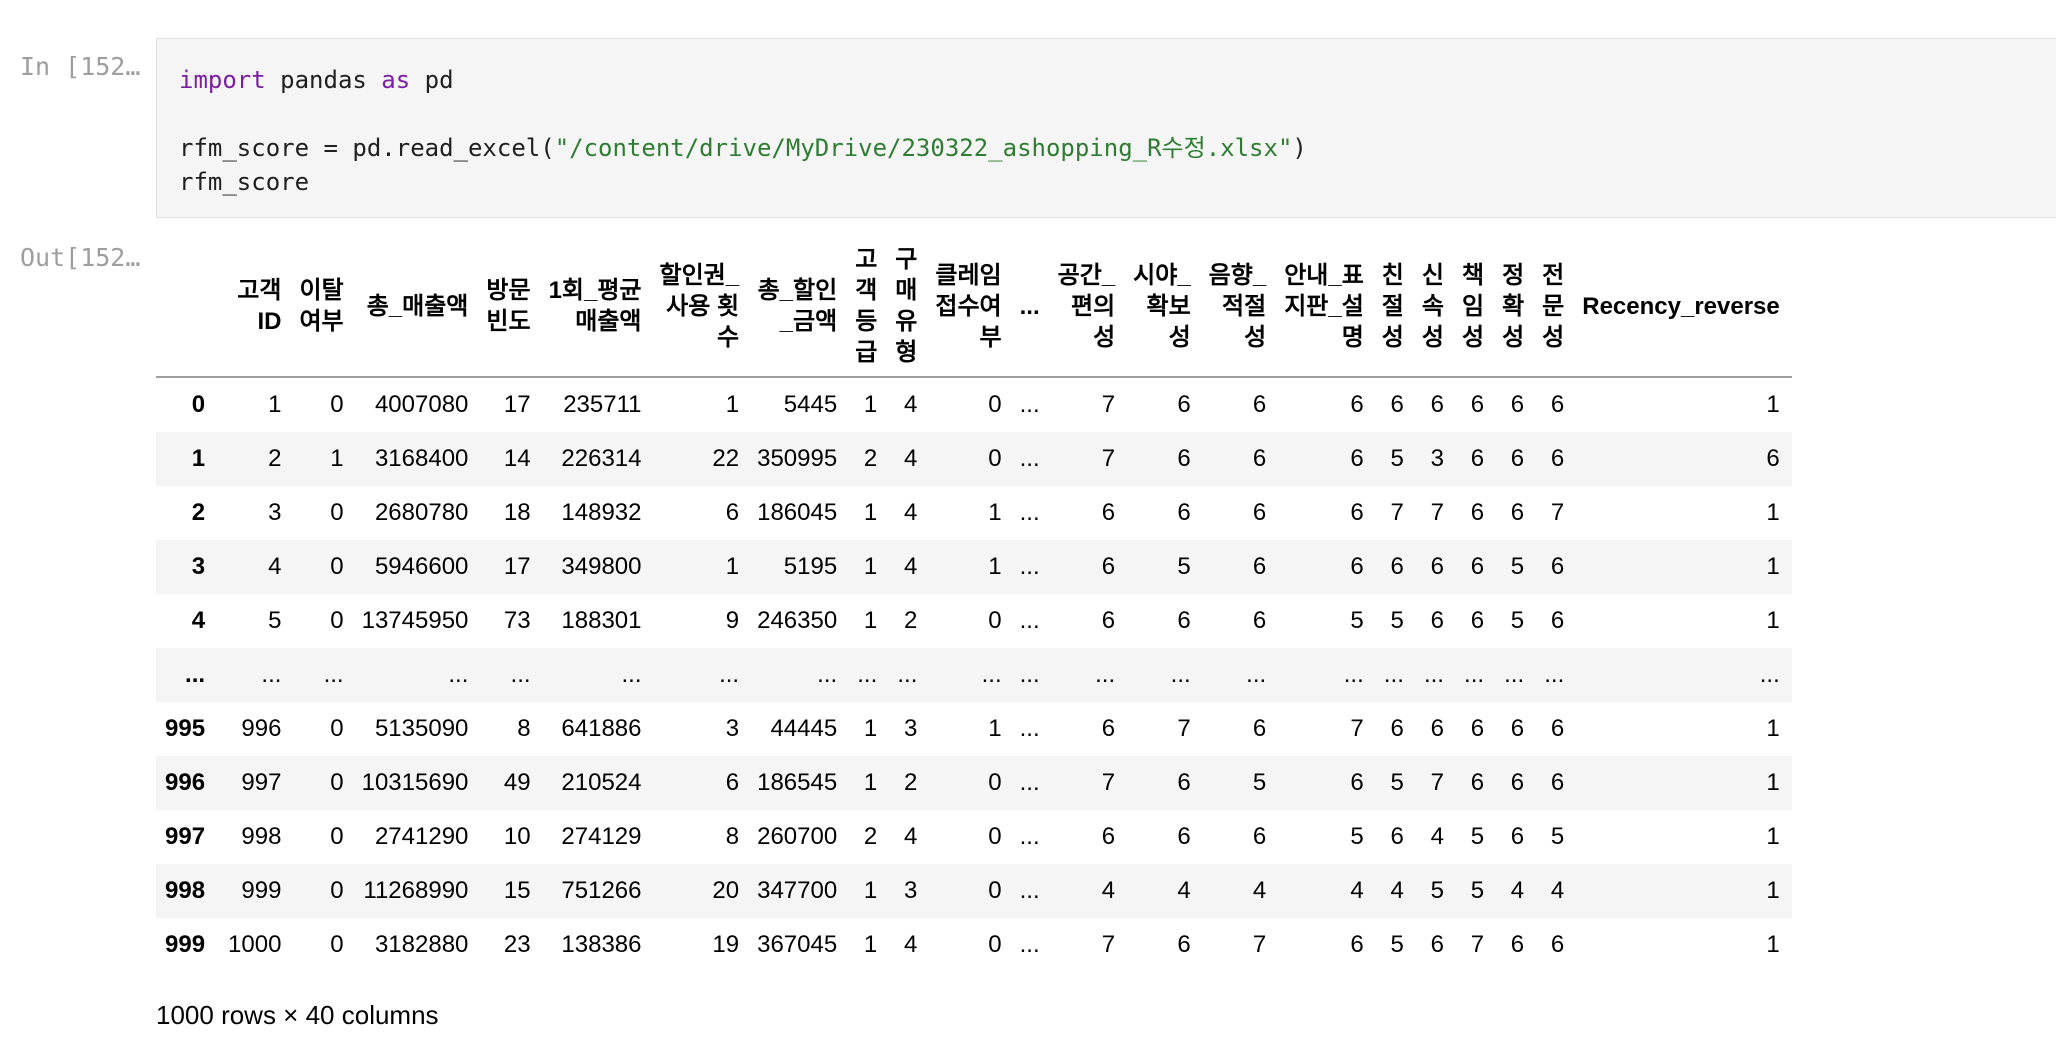 The image size is (2056, 1060). I want to click on table-cell: 9, so click(732, 620).